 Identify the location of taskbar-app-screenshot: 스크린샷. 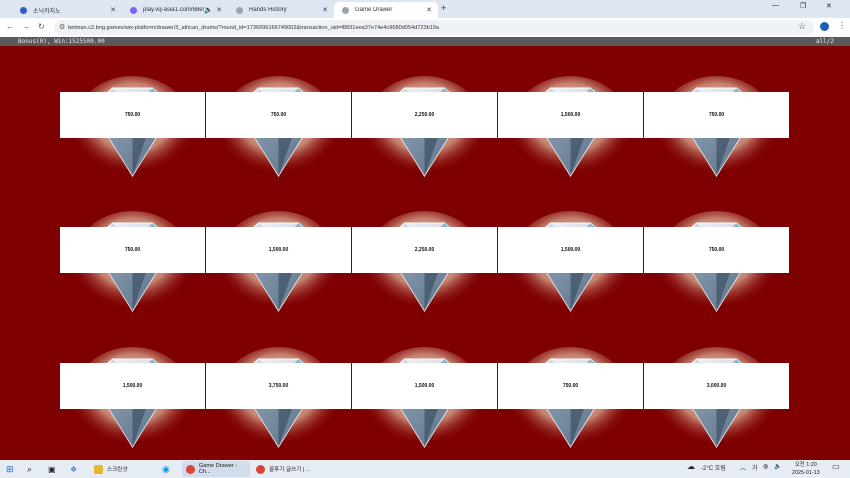
(123, 469).